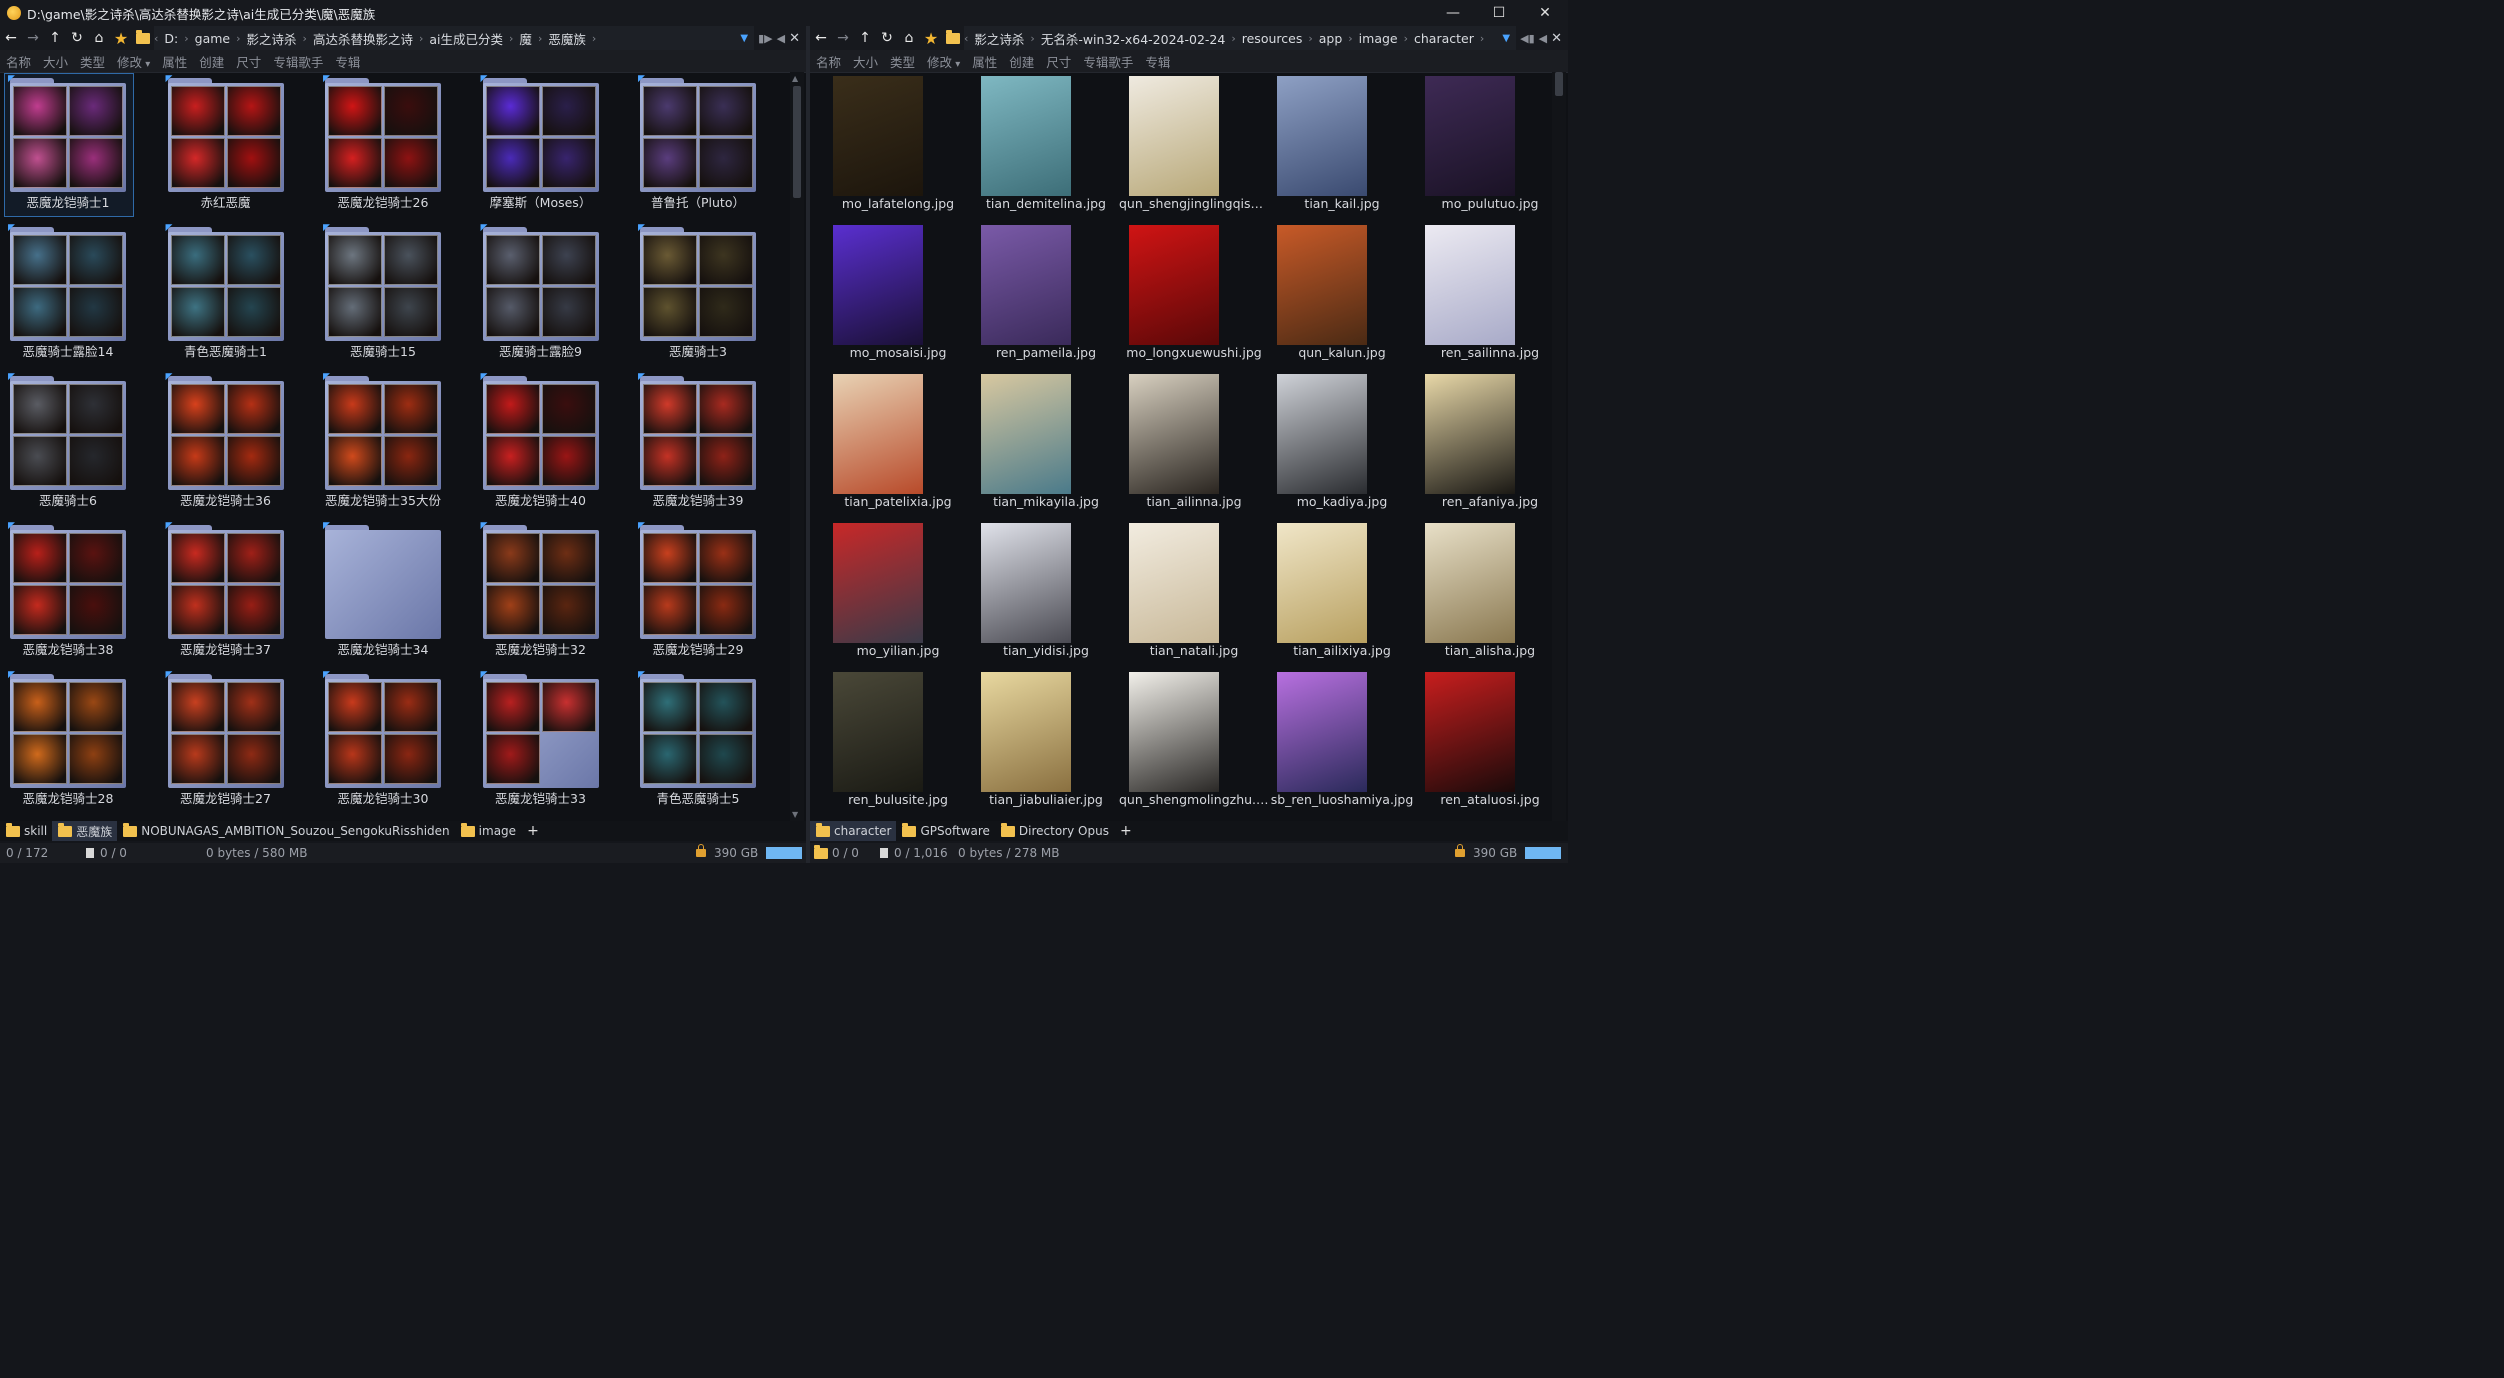 The height and width of the screenshot is (1378, 2504). What do you see at coordinates (1054, 831) in the screenshot?
I see `folder-tab-item: Directory Opus` at bounding box center [1054, 831].